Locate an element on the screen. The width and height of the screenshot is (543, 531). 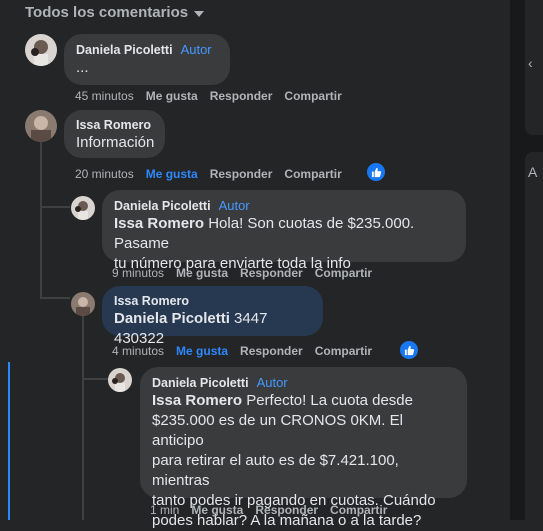
comment-time: 9 minutos is located at coordinates (138, 273).